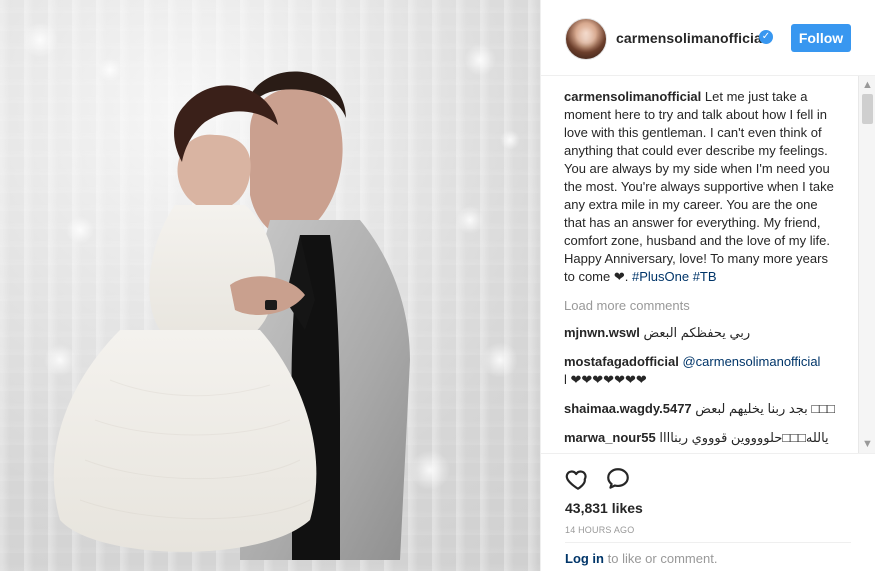 The height and width of the screenshot is (571, 875). I want to click on scroll-thumb, so click(867, 109).